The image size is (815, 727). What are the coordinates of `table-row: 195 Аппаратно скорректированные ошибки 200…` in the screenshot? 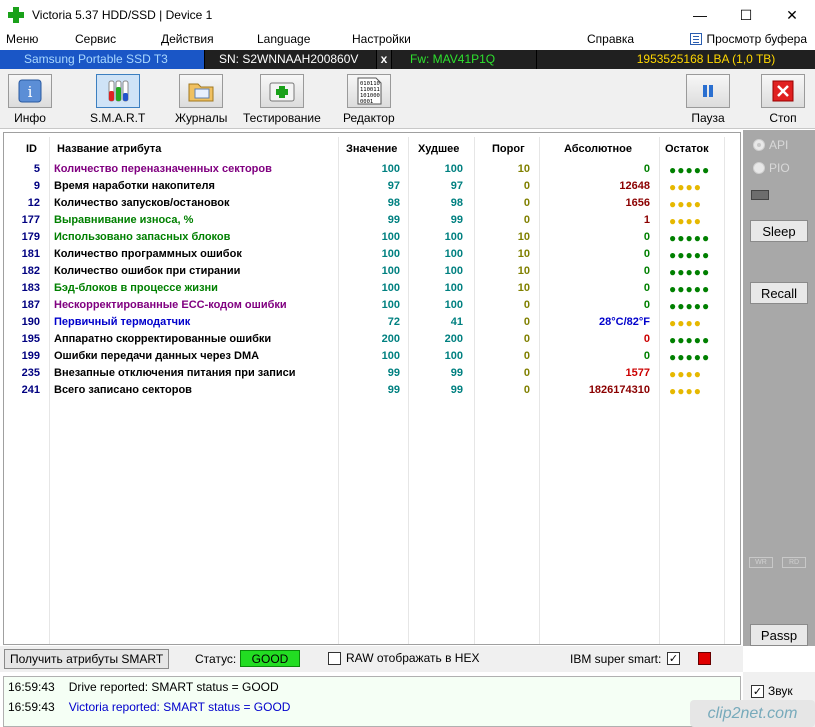 It's located at (372, 339).